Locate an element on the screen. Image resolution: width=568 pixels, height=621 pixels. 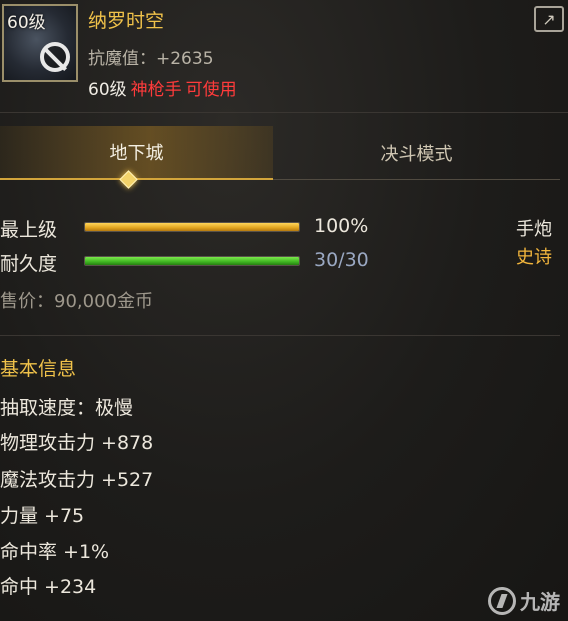
stat-draw-speed: 抽取速度：极慢 is located at coordinates (67, 408).